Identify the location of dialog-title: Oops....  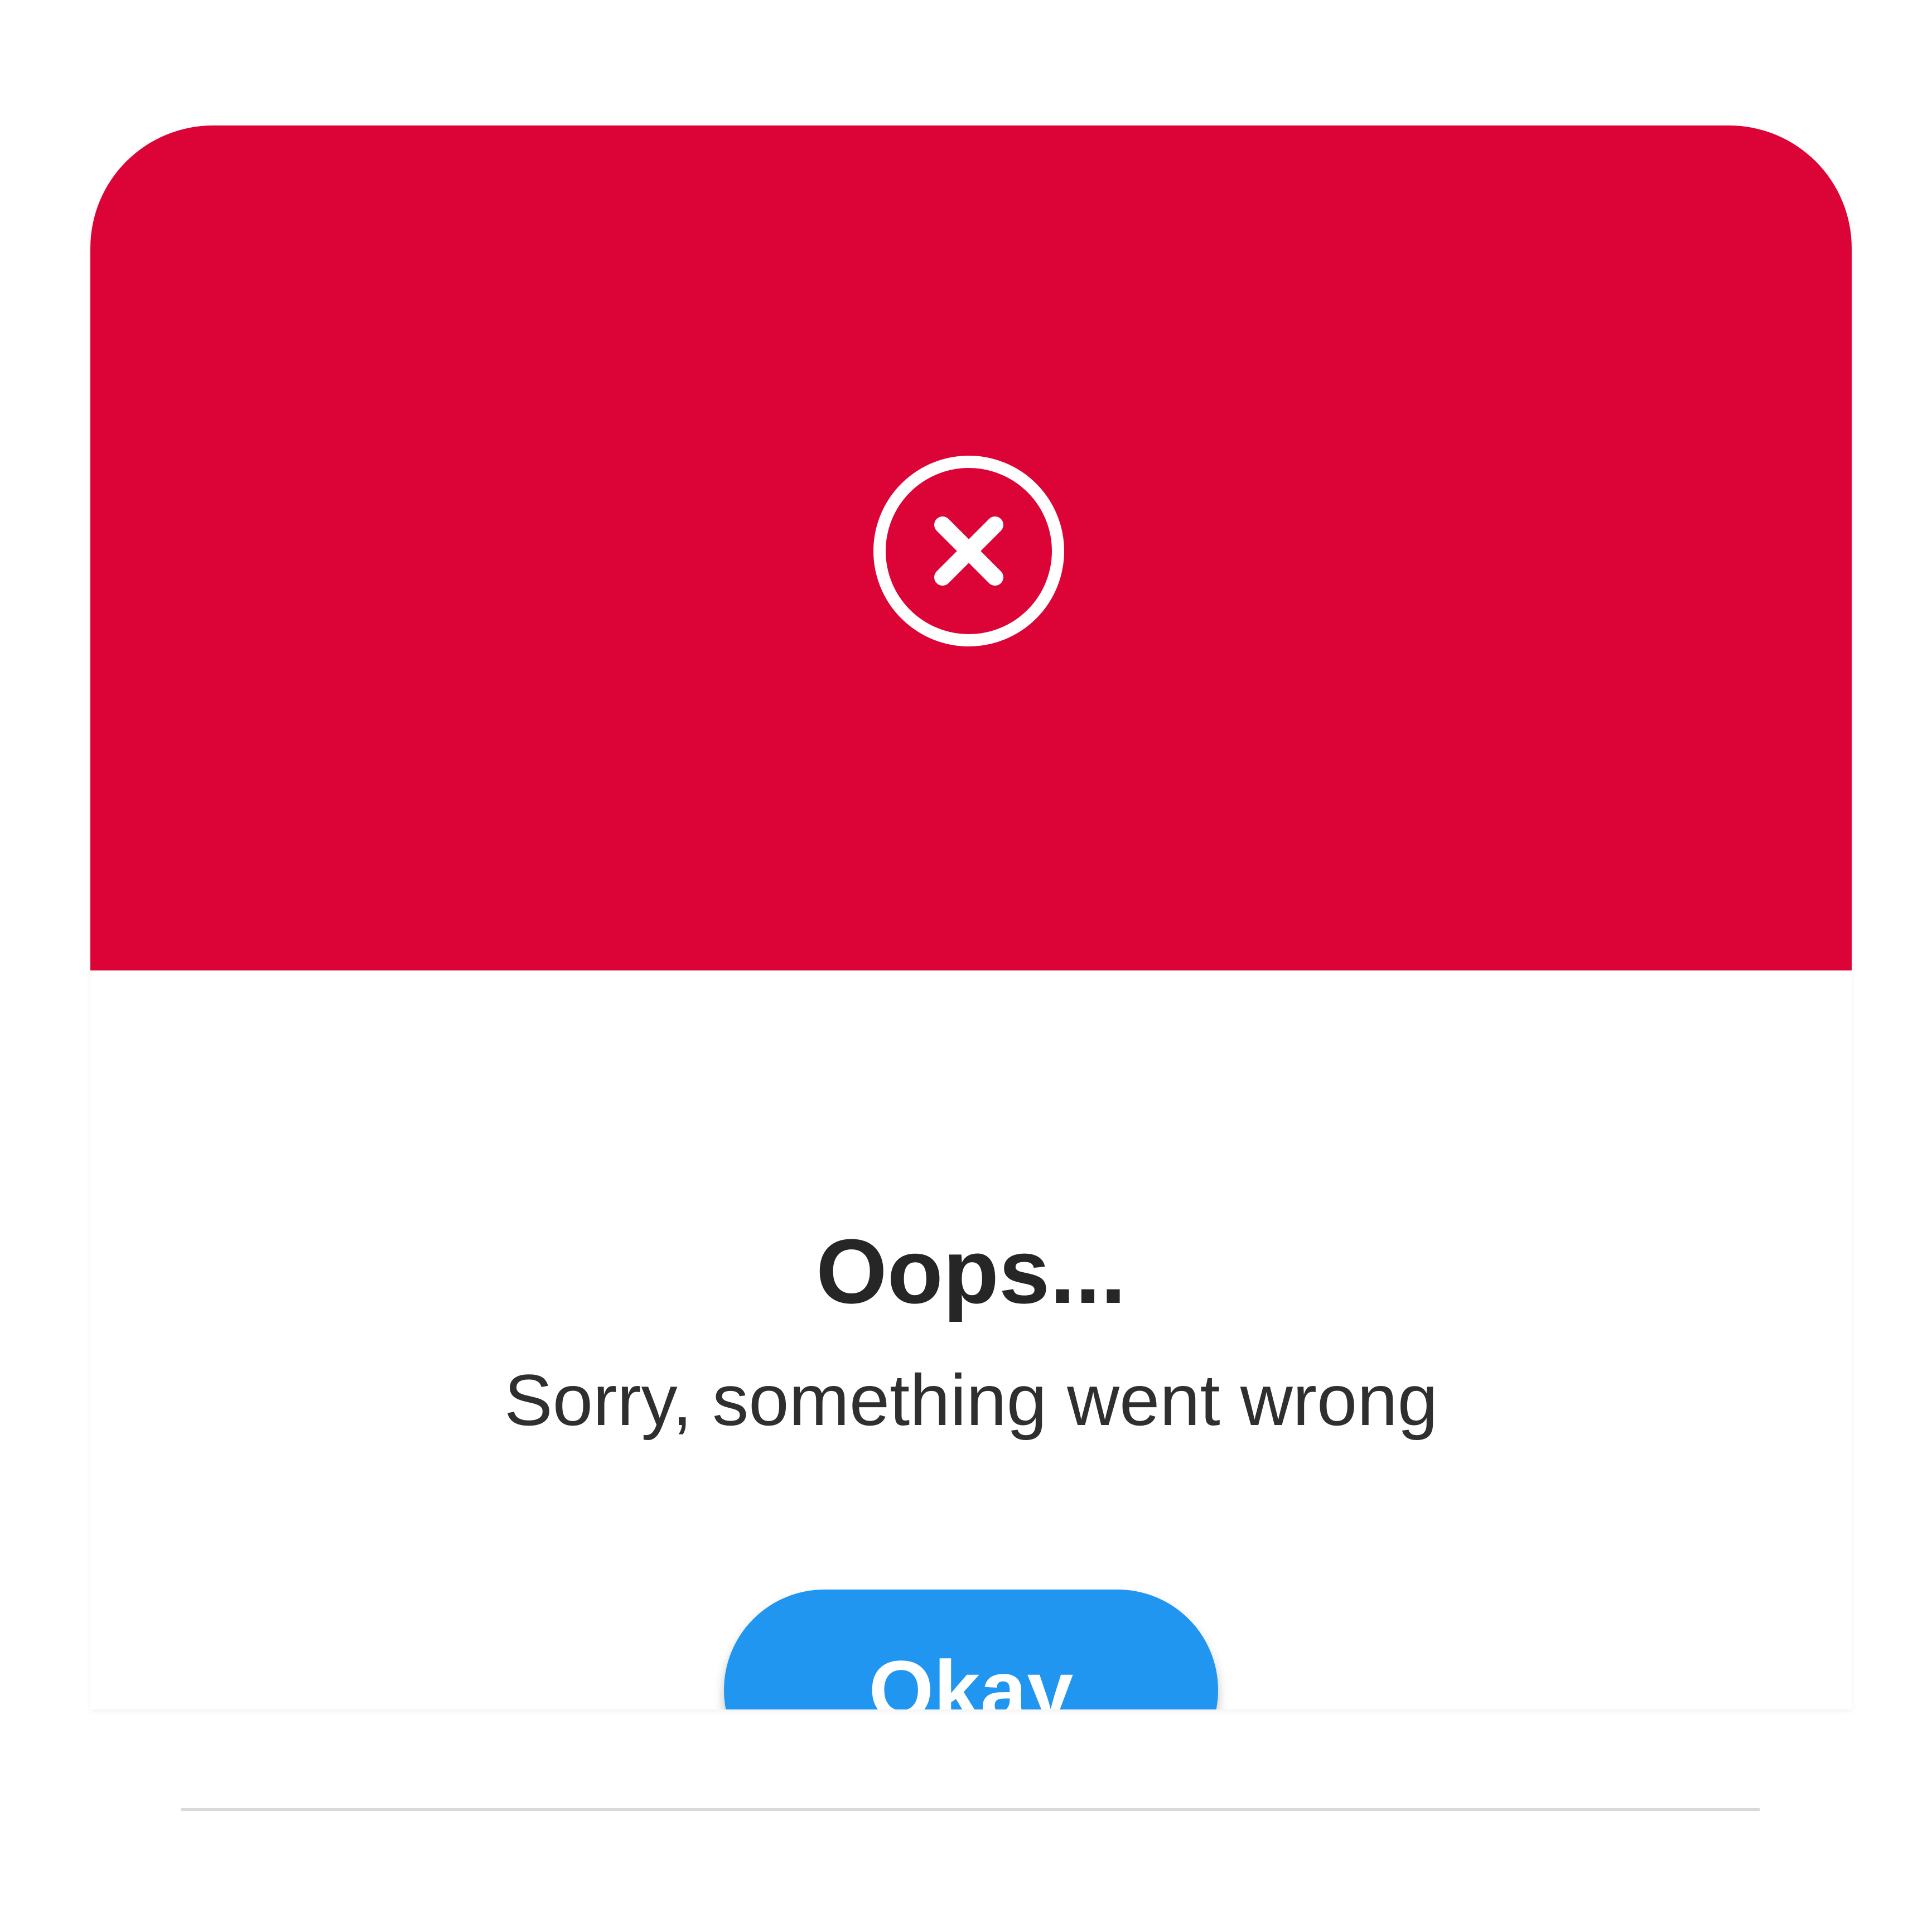
(971, 1271).